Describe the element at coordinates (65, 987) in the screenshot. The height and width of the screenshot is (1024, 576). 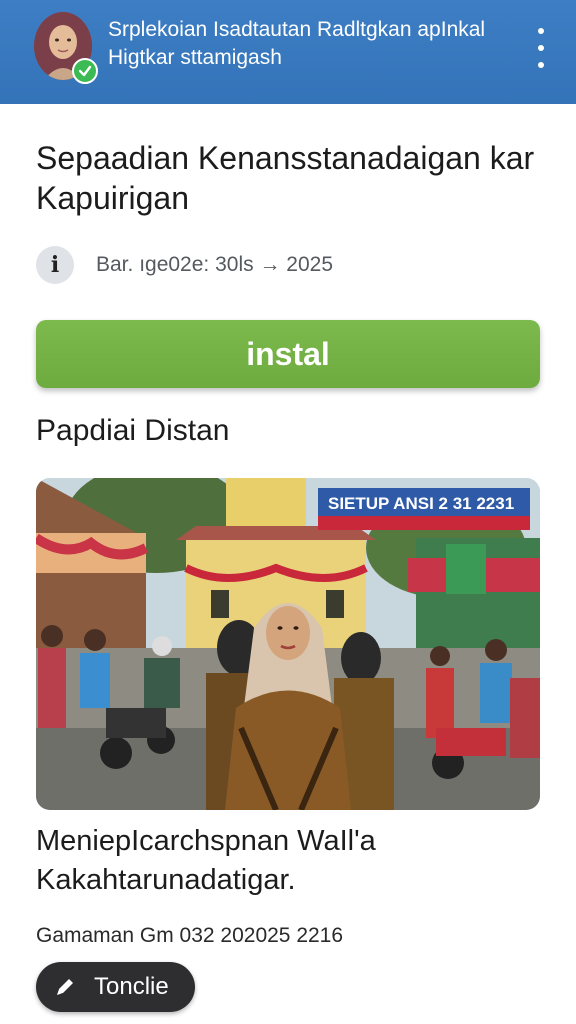
I see `pencil-icon` at that location.